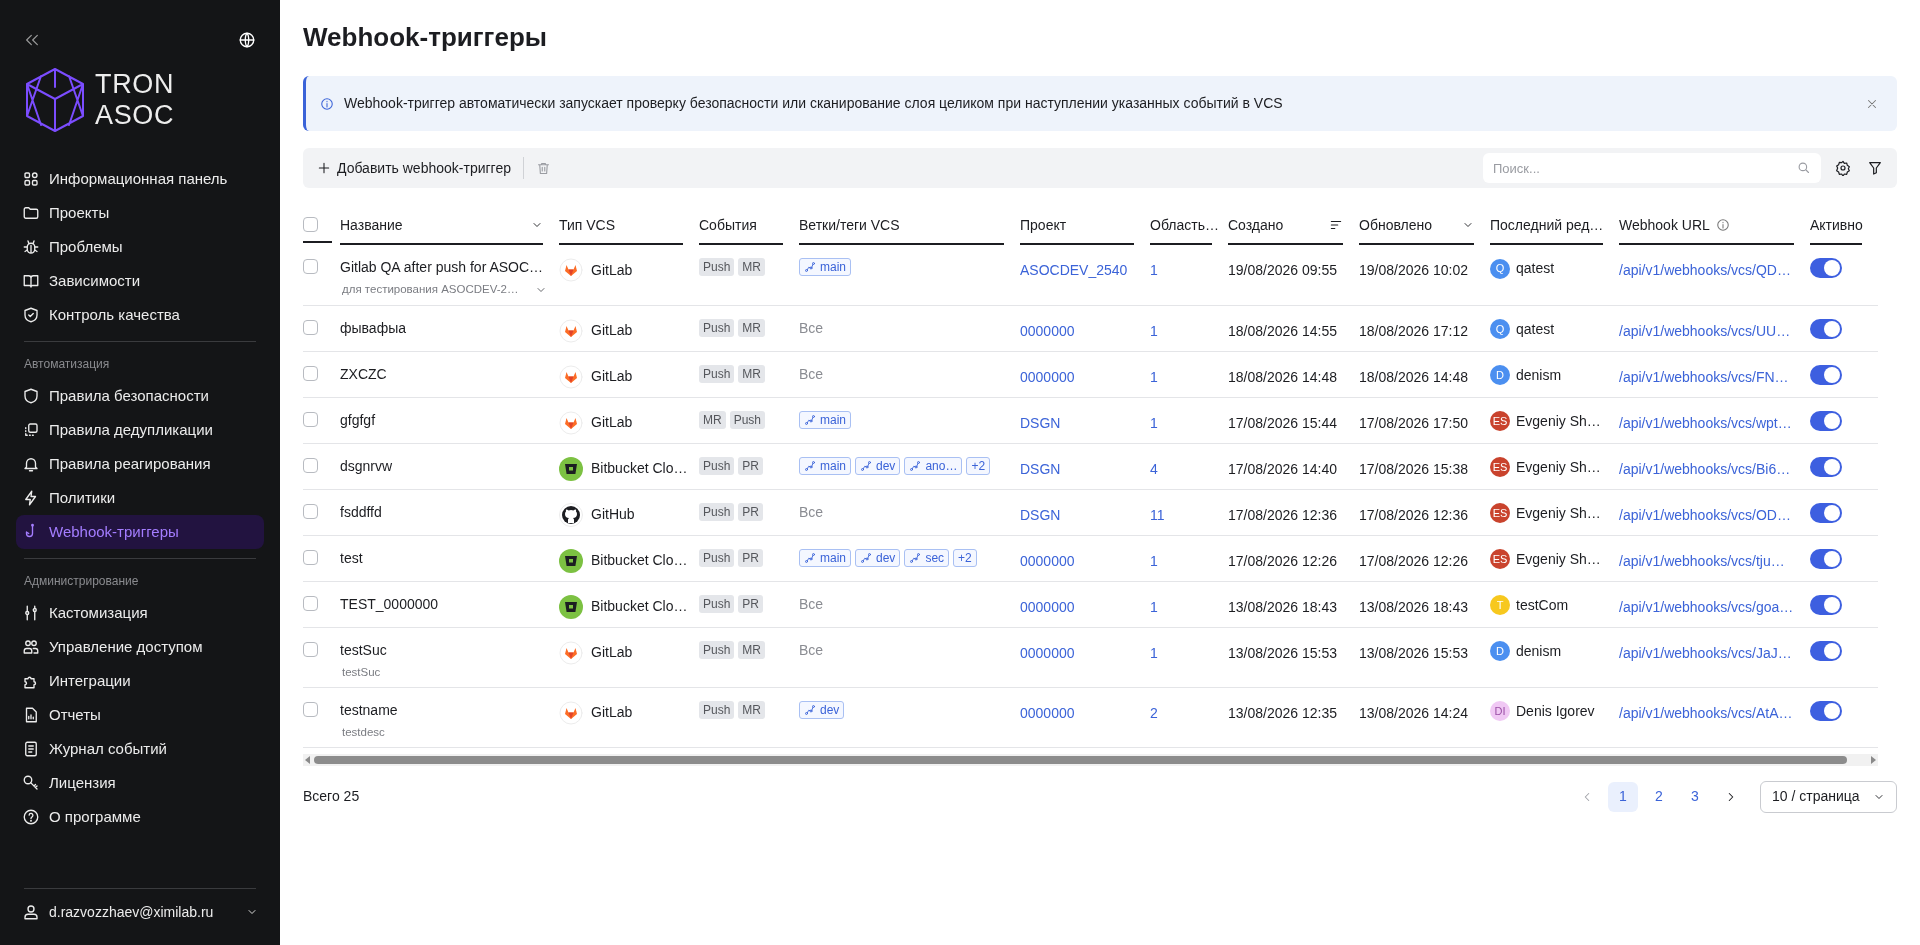 Image resolution: width=1920 pixels, height=945 pixels. Describe the element at coordinates (371, 225) in the screenshot. I see `column-header: Название` at that location.